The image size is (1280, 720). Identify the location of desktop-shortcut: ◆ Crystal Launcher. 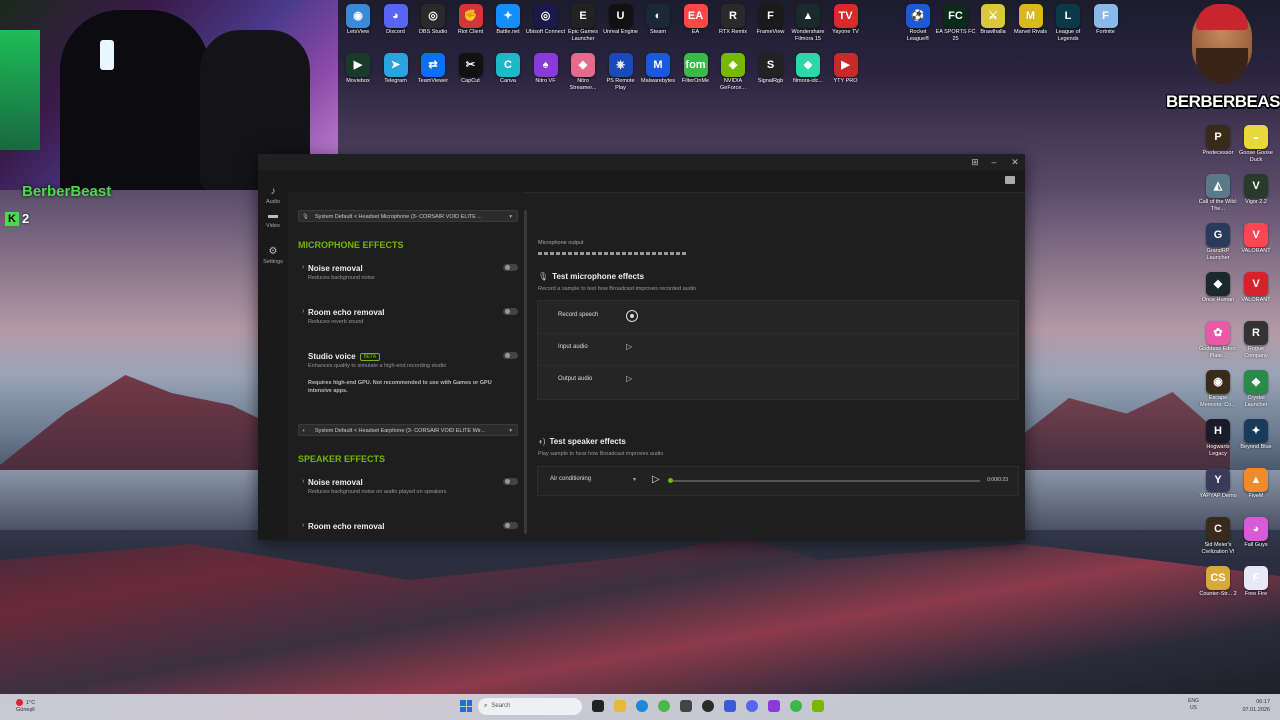
(1256, 389).